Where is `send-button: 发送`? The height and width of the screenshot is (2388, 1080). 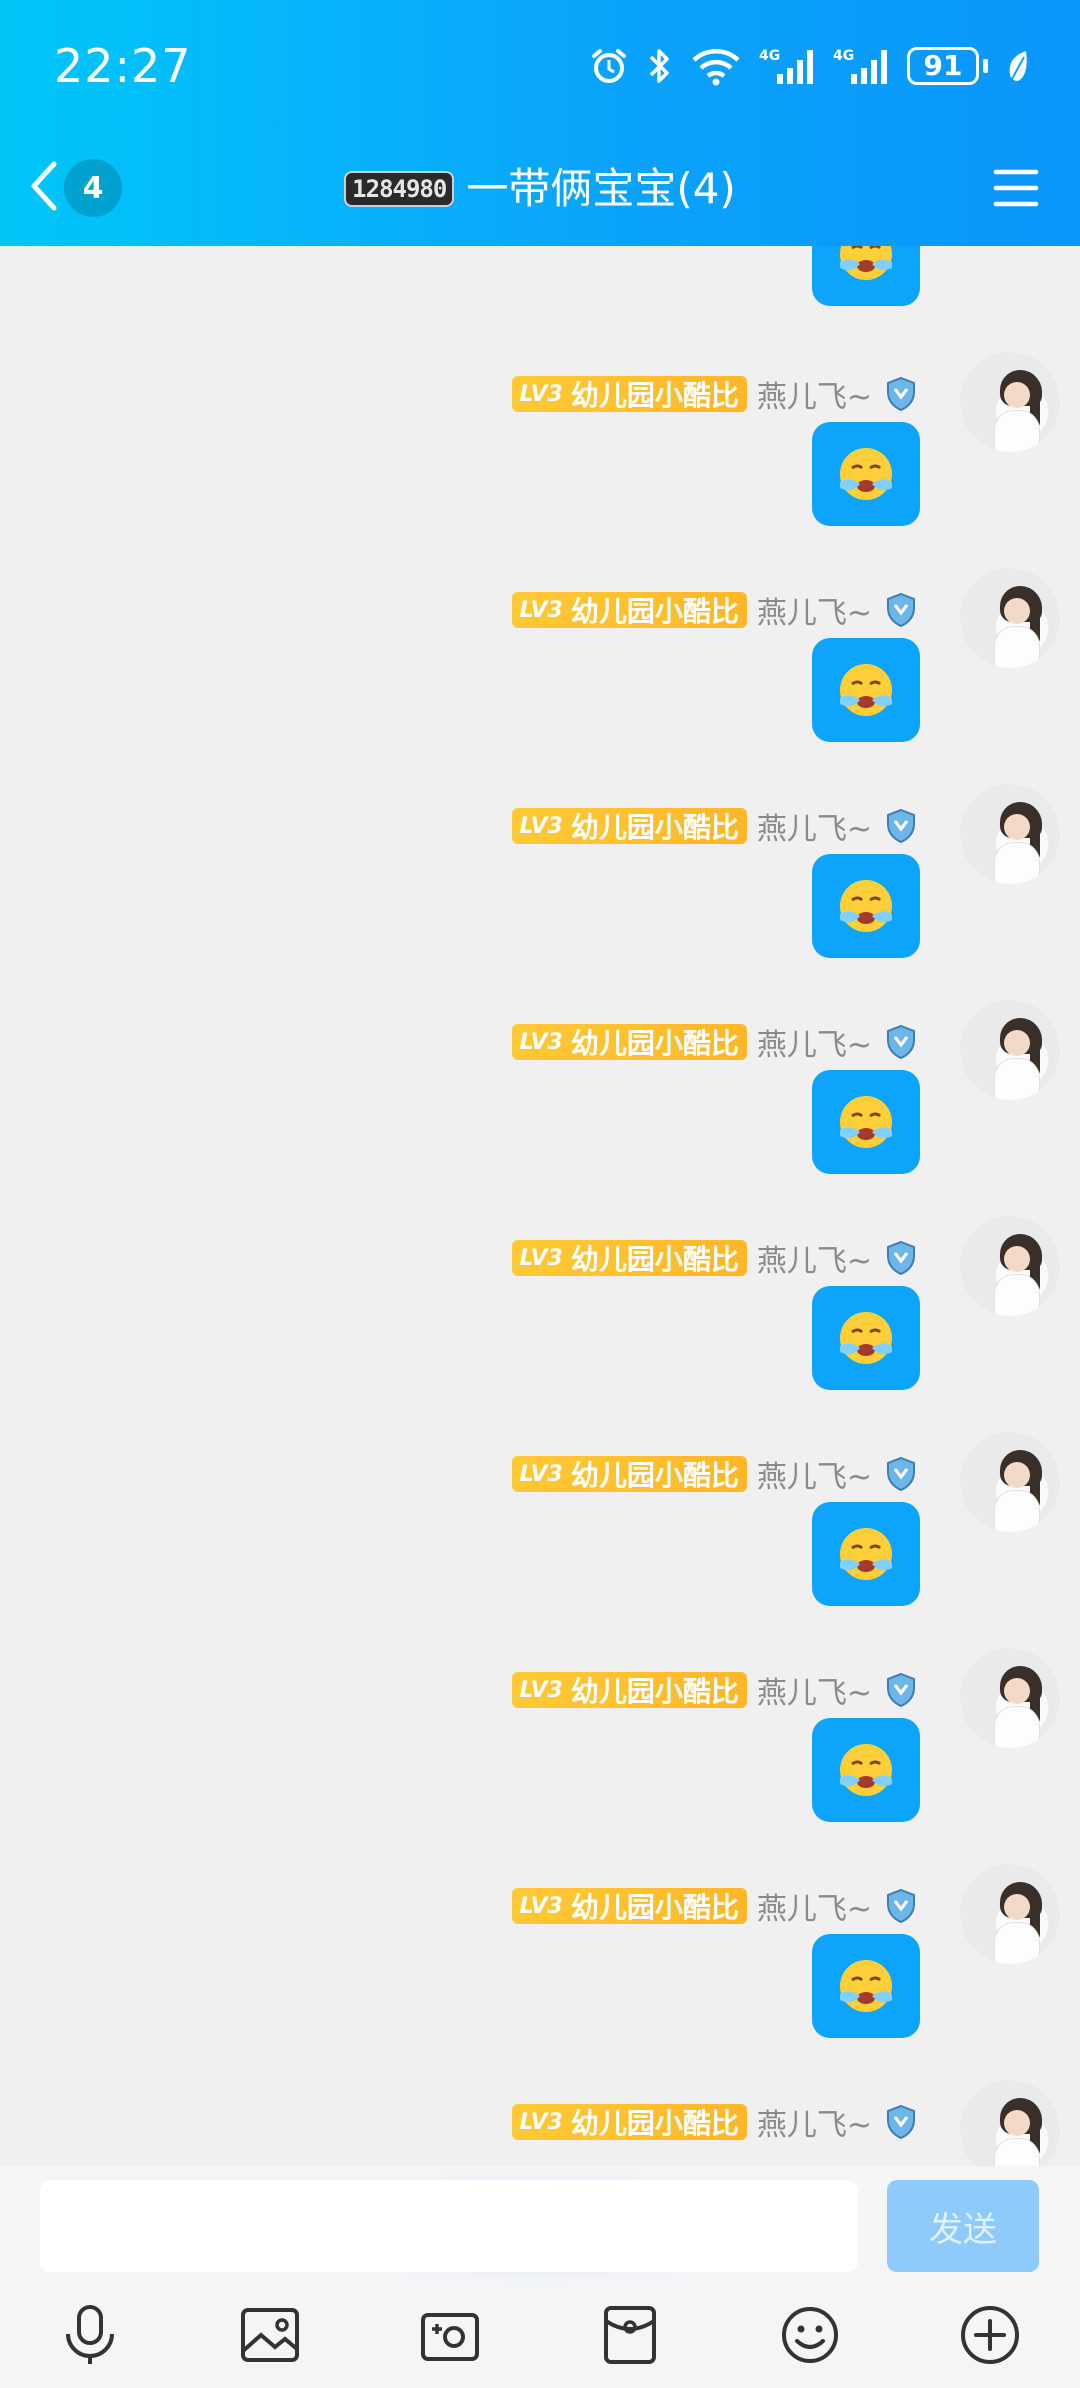 send-button: 发送 is located at coordinates (963, 2226).